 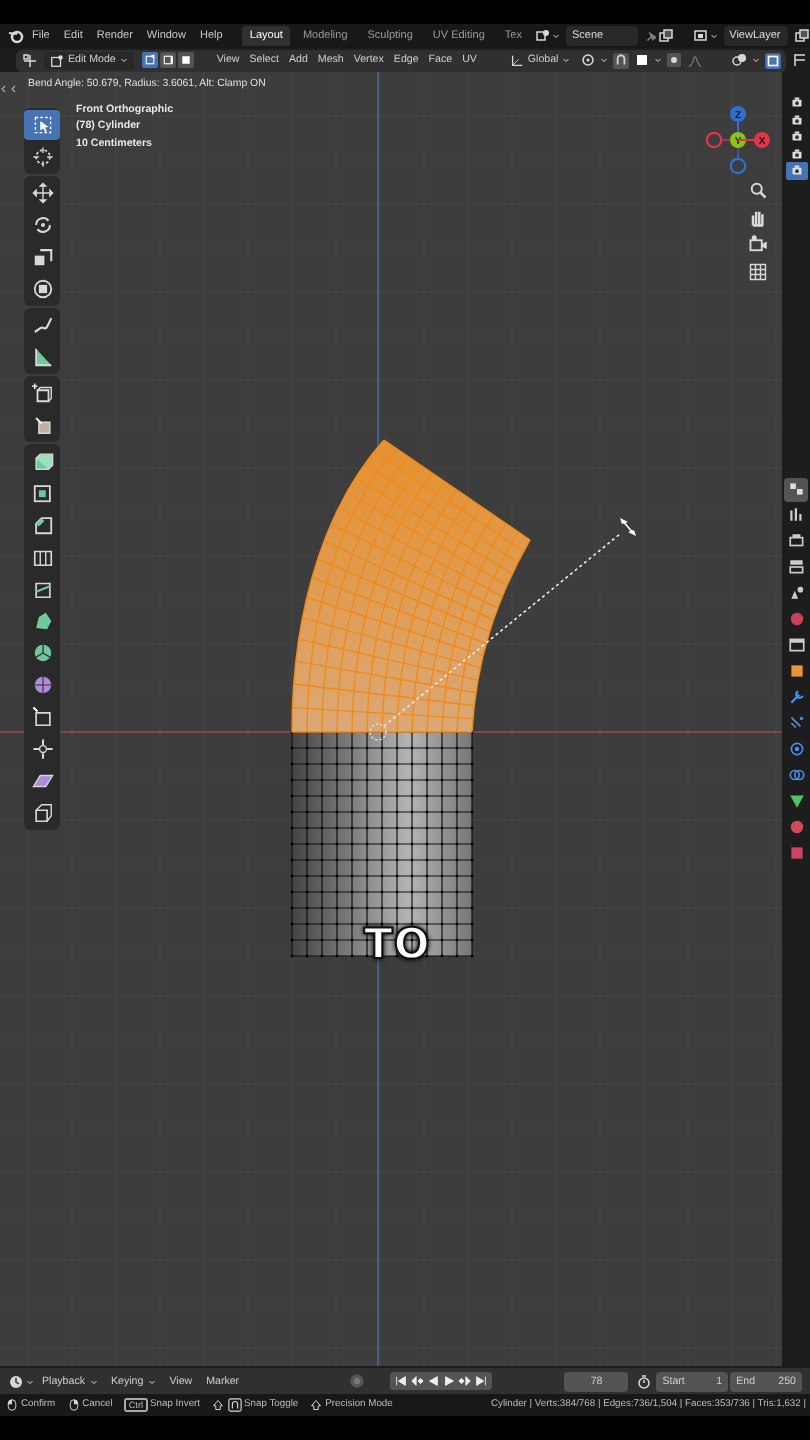 I want to click on mouse-right-icon, so click(x=73, y=1405).